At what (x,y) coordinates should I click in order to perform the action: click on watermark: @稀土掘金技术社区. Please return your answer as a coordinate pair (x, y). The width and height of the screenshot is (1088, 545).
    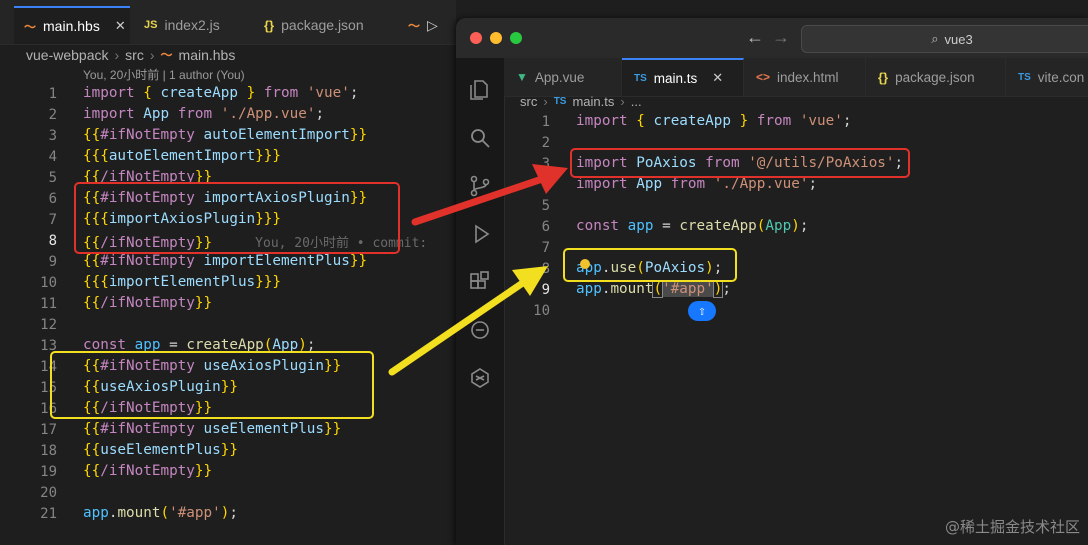
    Looking at the image, I should click on (1012, 527).